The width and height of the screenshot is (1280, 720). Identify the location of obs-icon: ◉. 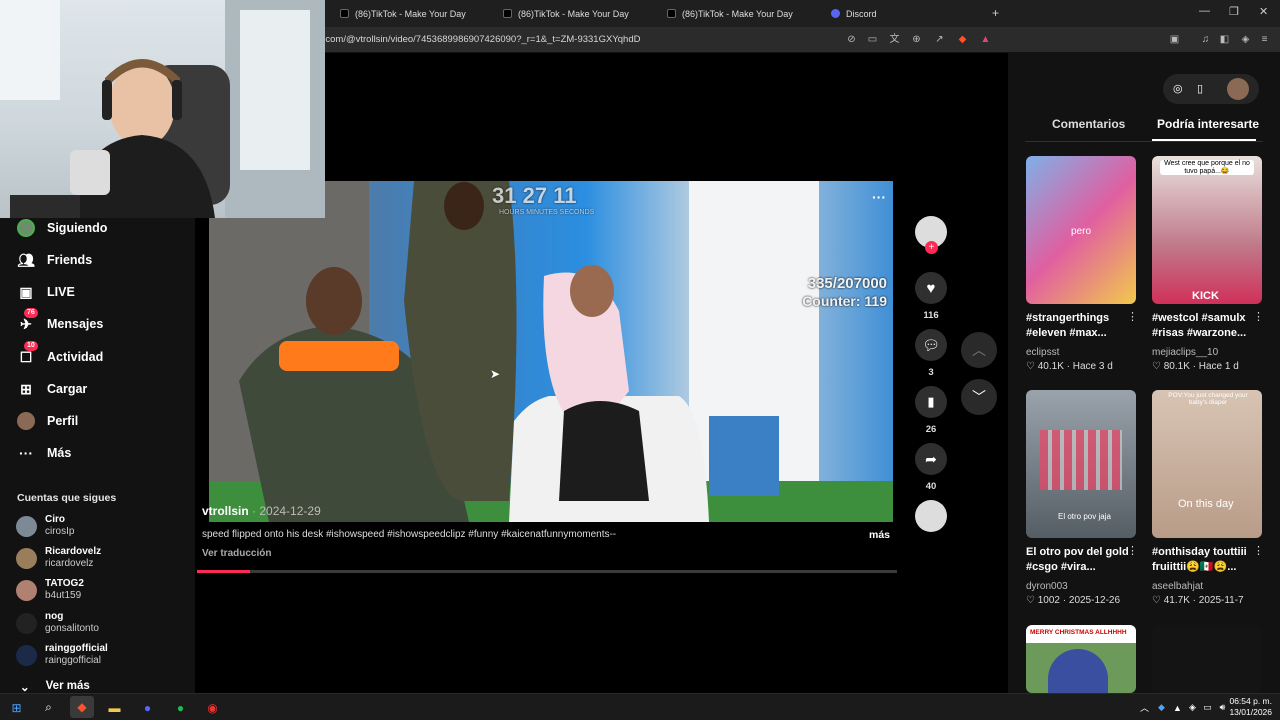
(212, 707).